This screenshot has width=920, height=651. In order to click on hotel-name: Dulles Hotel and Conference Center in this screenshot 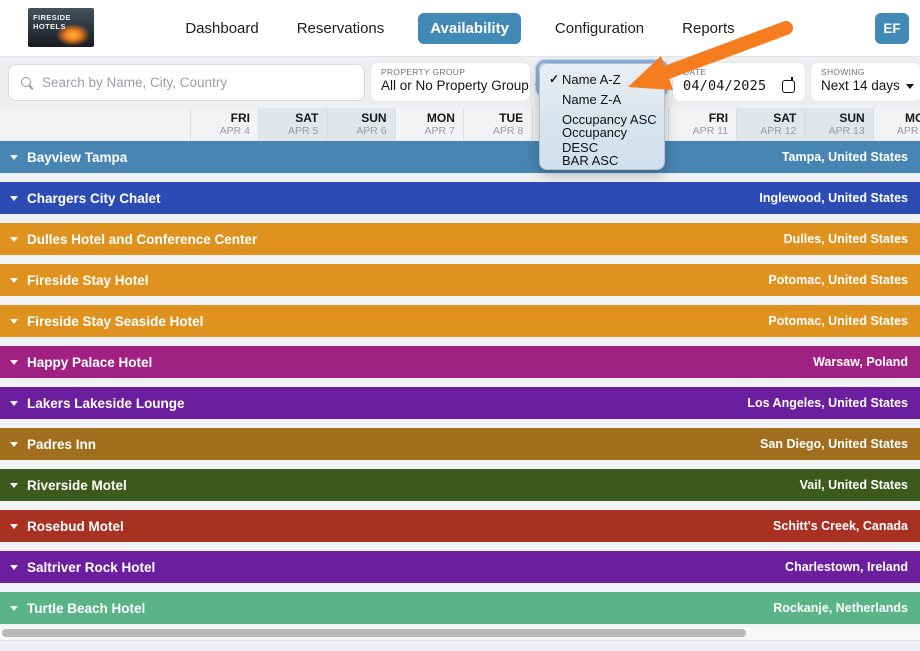, I will do `click(142, 239)`.